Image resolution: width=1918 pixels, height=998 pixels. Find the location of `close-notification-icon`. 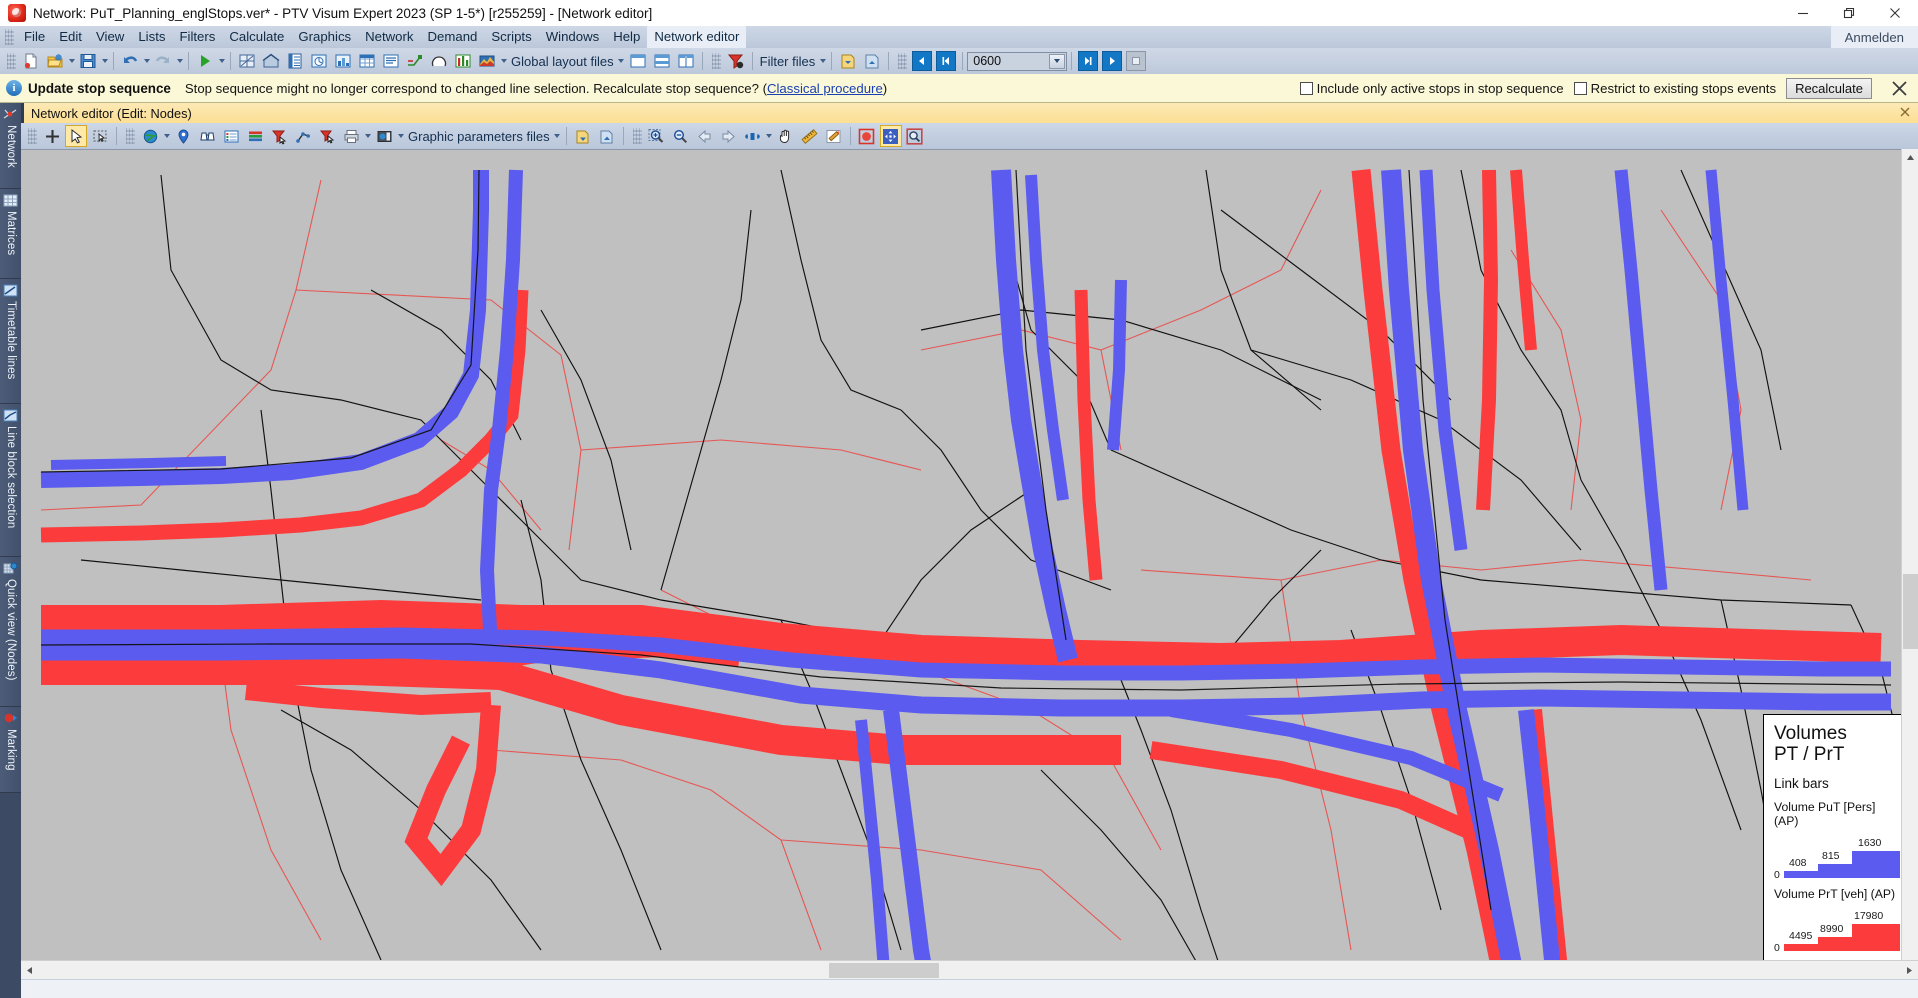

close-notification-icon is located at coordinates (1899, 88).